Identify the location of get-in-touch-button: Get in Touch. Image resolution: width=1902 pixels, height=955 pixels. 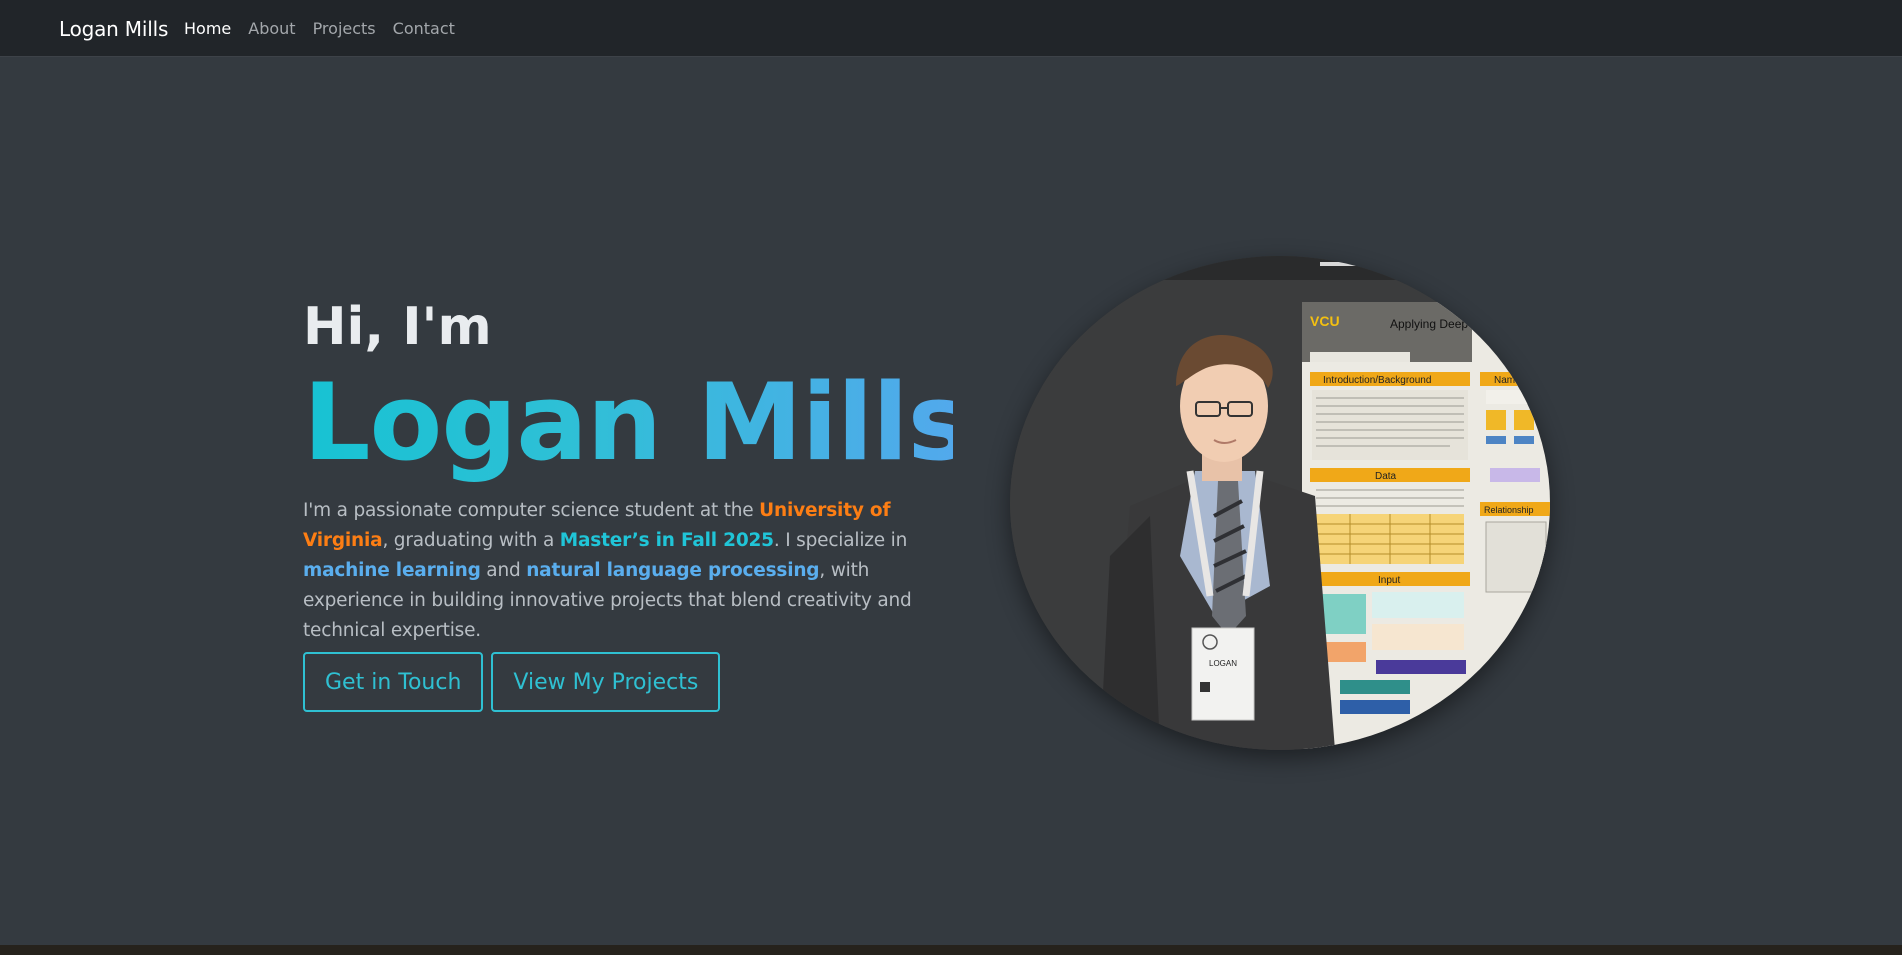
(393, 682).